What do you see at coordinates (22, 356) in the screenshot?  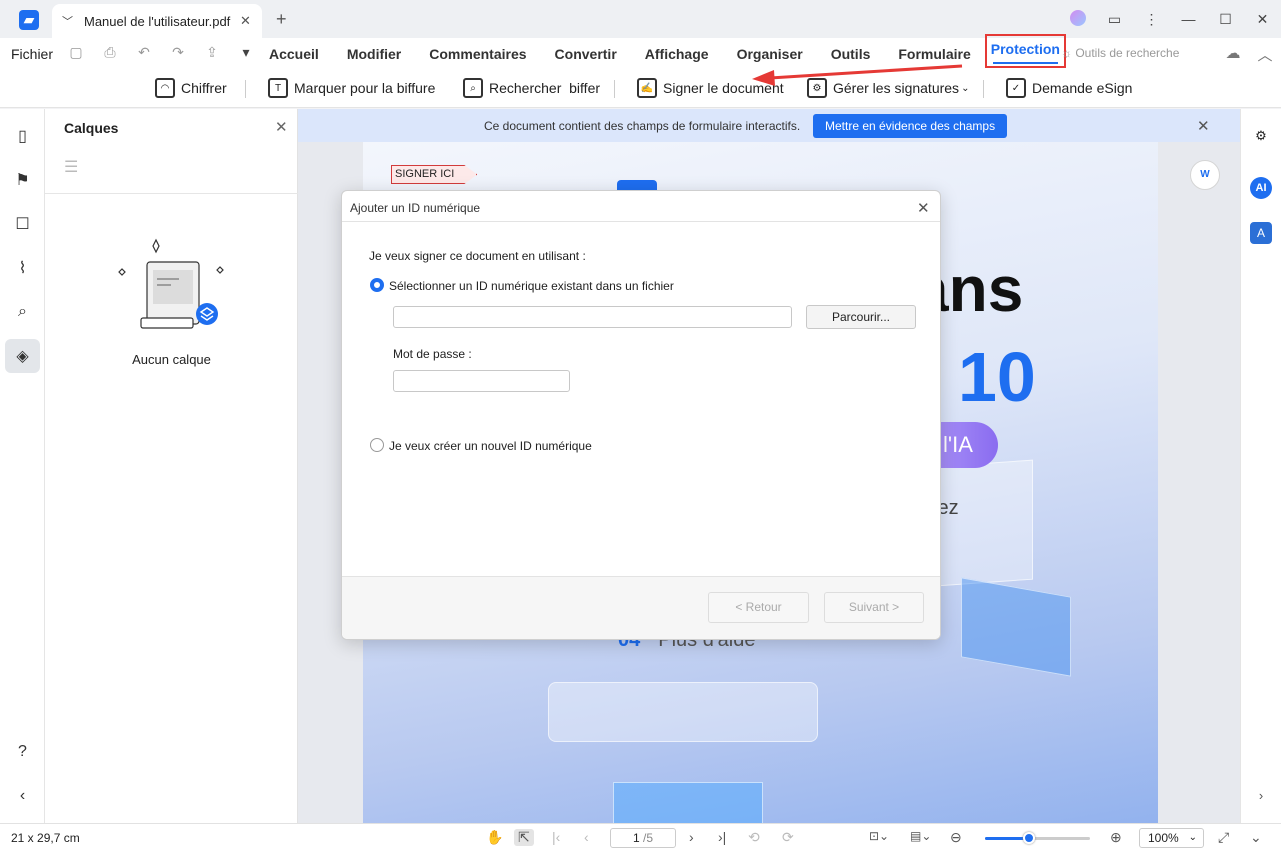 I see `layers-icon: ◈` at bounding box center [22, 356].